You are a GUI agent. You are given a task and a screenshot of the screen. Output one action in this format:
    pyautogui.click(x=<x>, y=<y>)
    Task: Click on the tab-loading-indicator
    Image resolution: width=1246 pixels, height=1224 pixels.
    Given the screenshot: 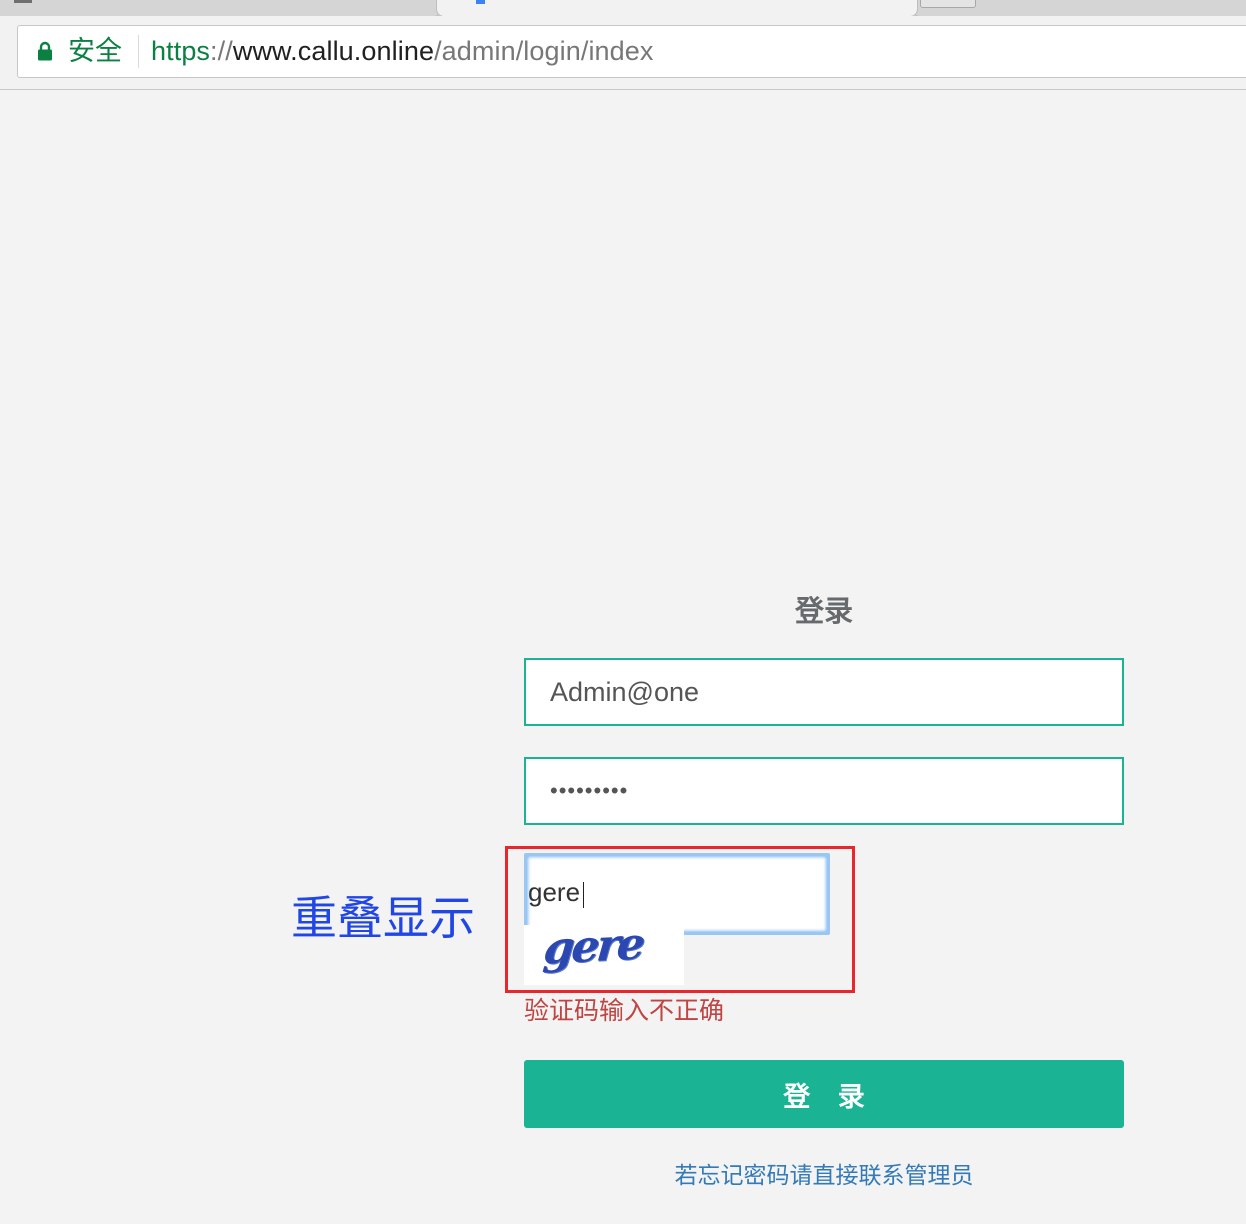 What is the action you would take?
    pyautogui.click(x=480, y=2)
    